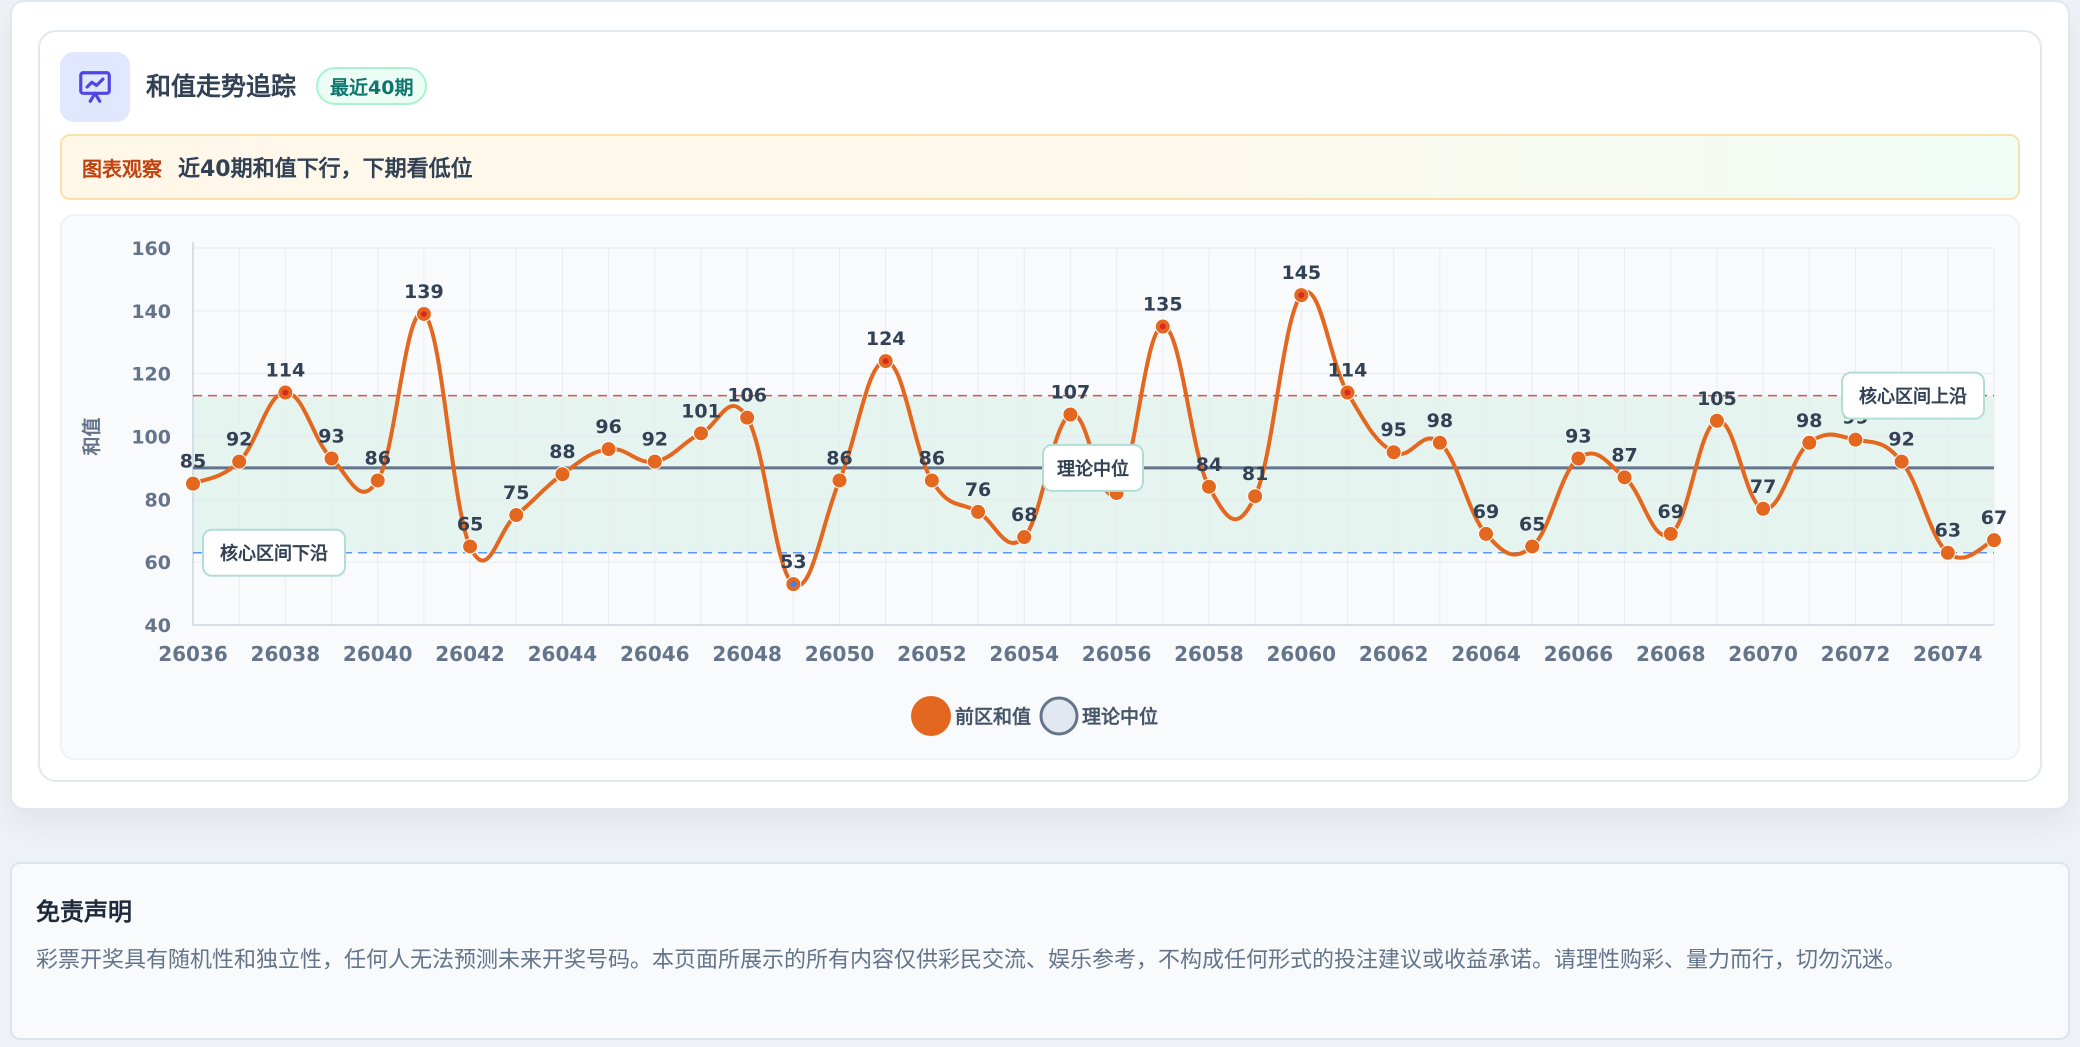 This screenshot has width=2080, height=1047. I want to click on data-label: 107, so click(1071, 393).